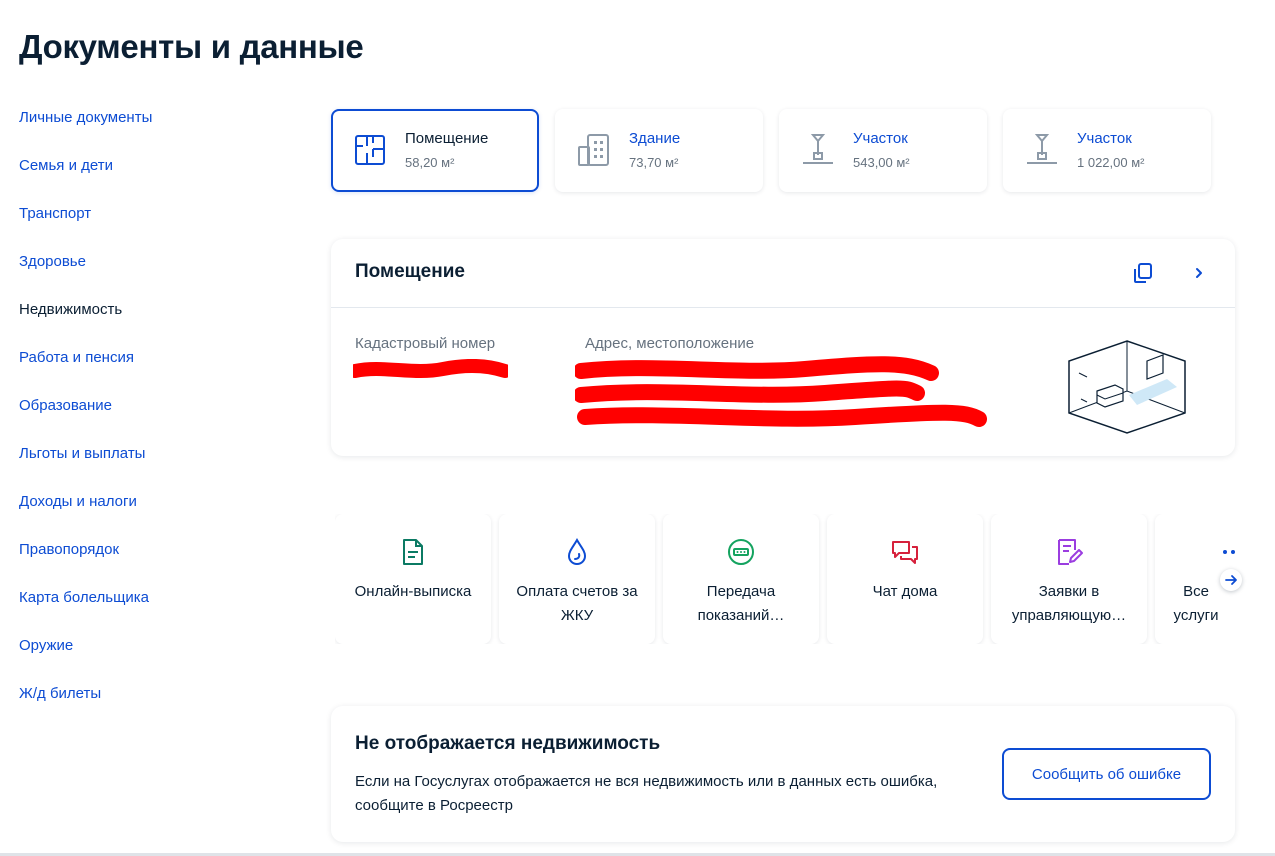 The image size is (1275, 856). I want to click on document-icon, so click(413, 552).